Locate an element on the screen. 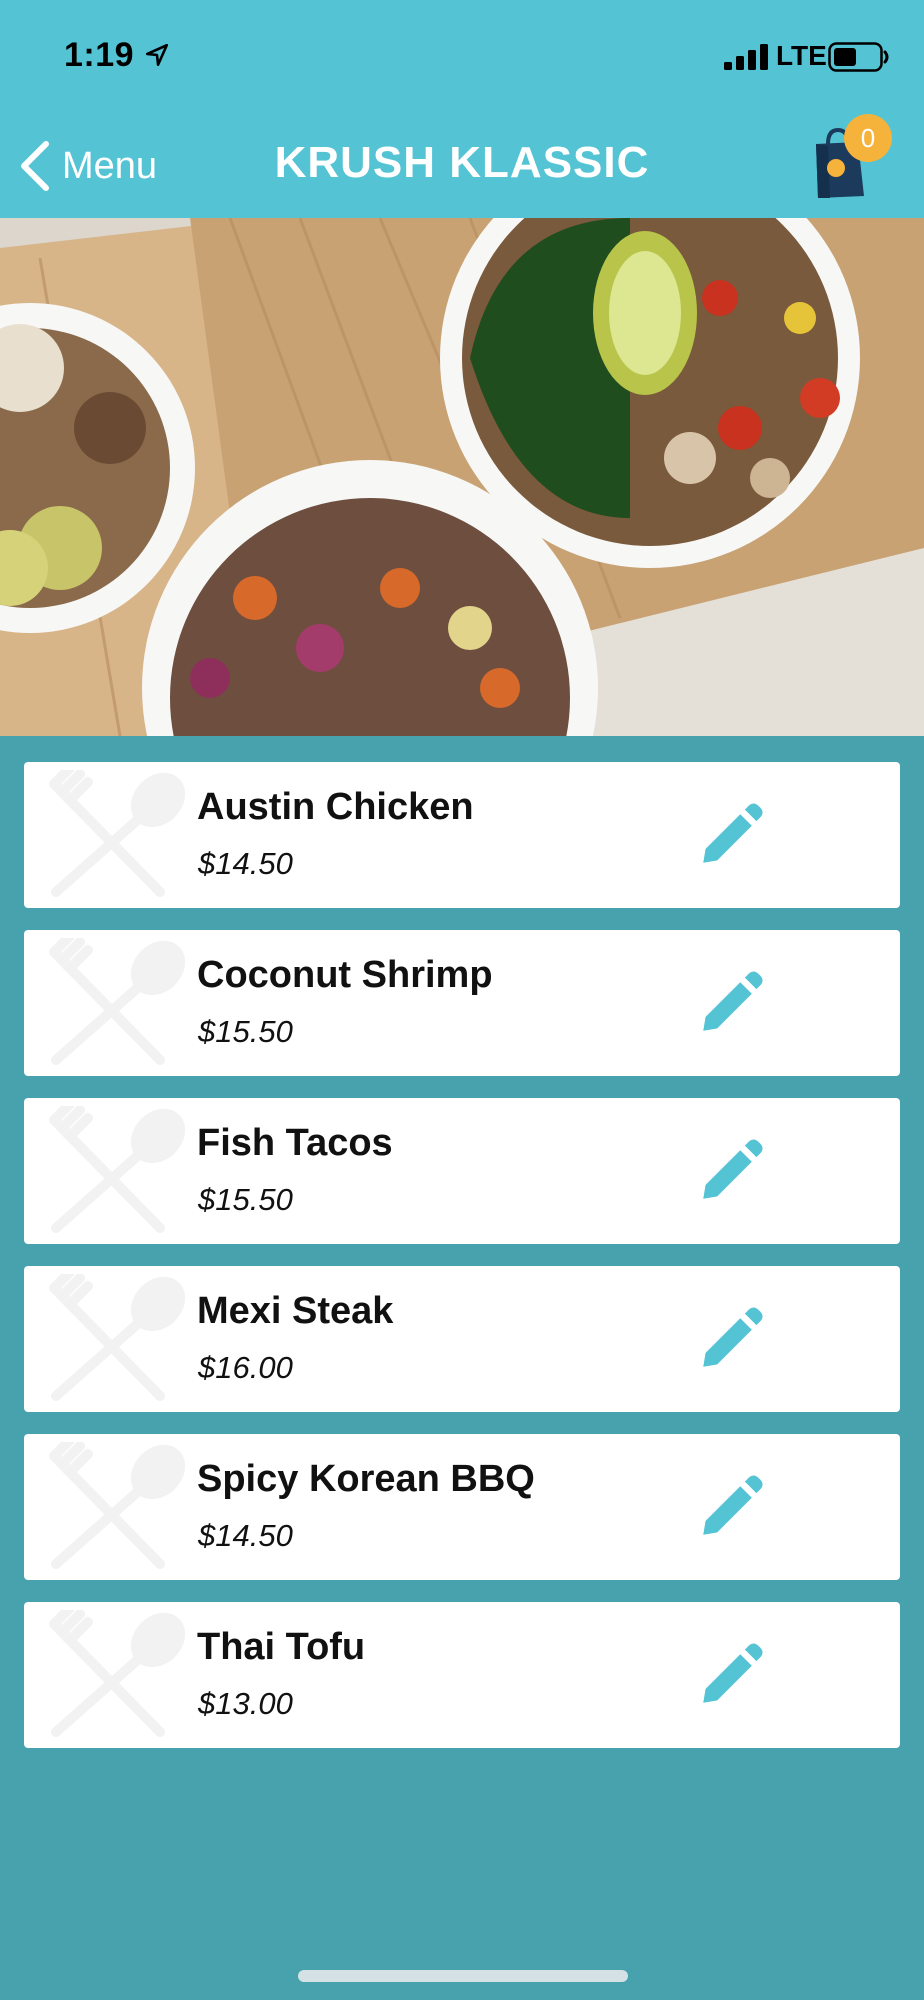 Image resolution: width=924 pixels, height=2000 pixels. list-item: Fish Tacos $15.50 is located at coordinates (462, 1171).